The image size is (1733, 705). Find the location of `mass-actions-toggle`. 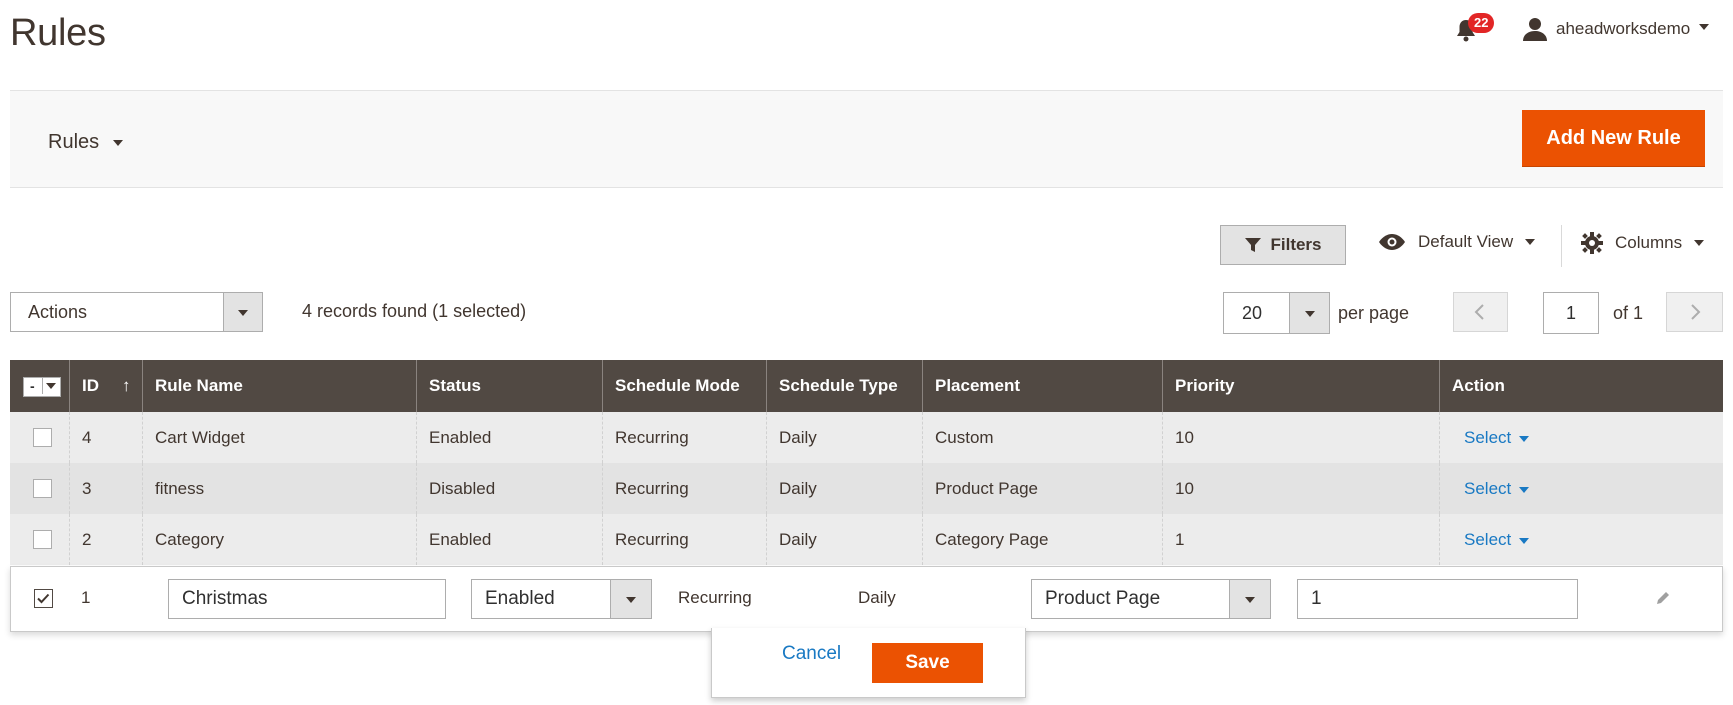

mass-actions-toggle is located at coordinates (242, 312).